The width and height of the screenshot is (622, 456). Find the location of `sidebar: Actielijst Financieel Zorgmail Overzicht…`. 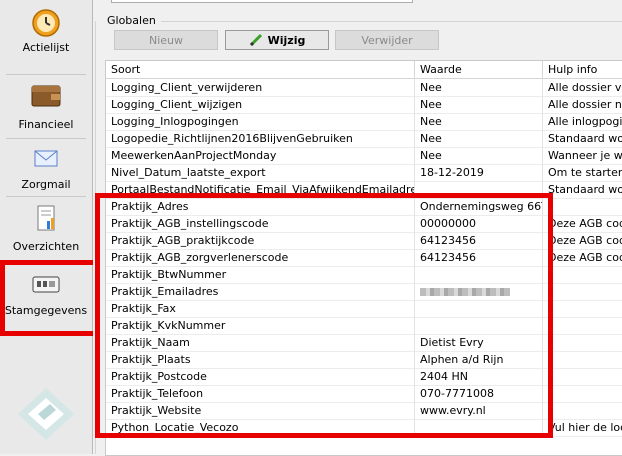

sidebar: Actielijst Financieel Zorgmail Overzicht… is located at coordinates (46, 227).